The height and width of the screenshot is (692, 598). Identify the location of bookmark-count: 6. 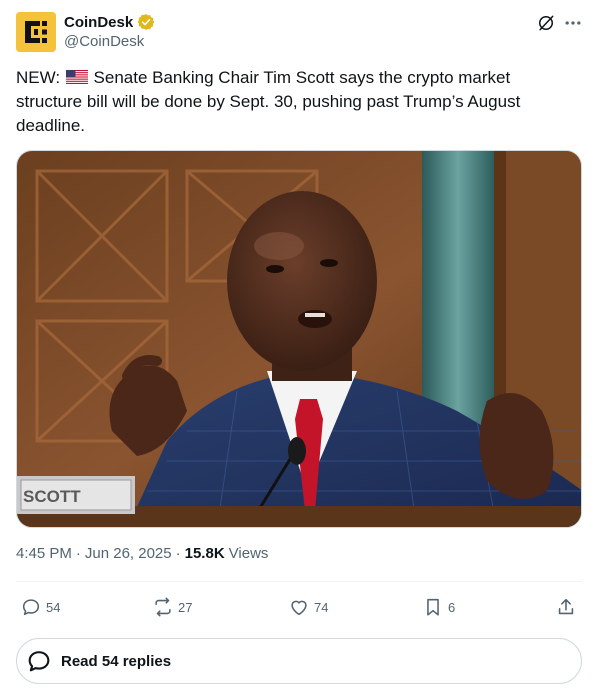
(452, 607).